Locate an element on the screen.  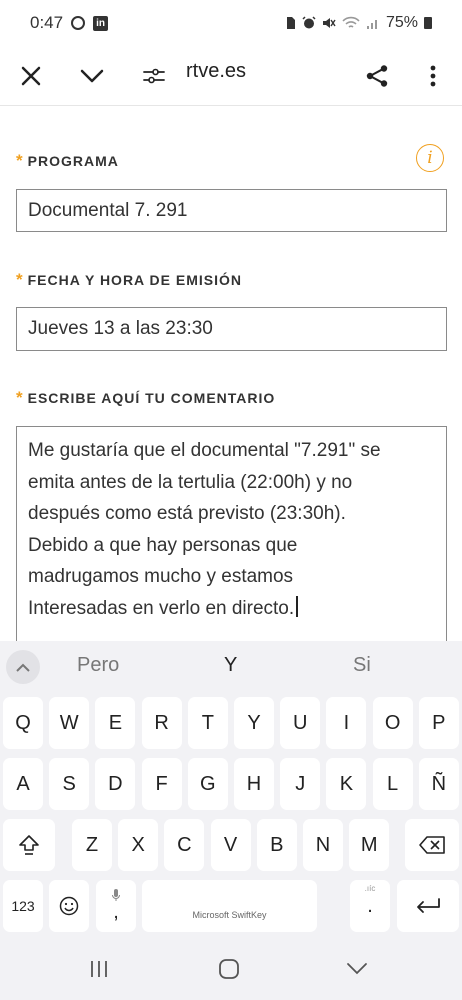
key-t: T is located at coordinates (207, 723).